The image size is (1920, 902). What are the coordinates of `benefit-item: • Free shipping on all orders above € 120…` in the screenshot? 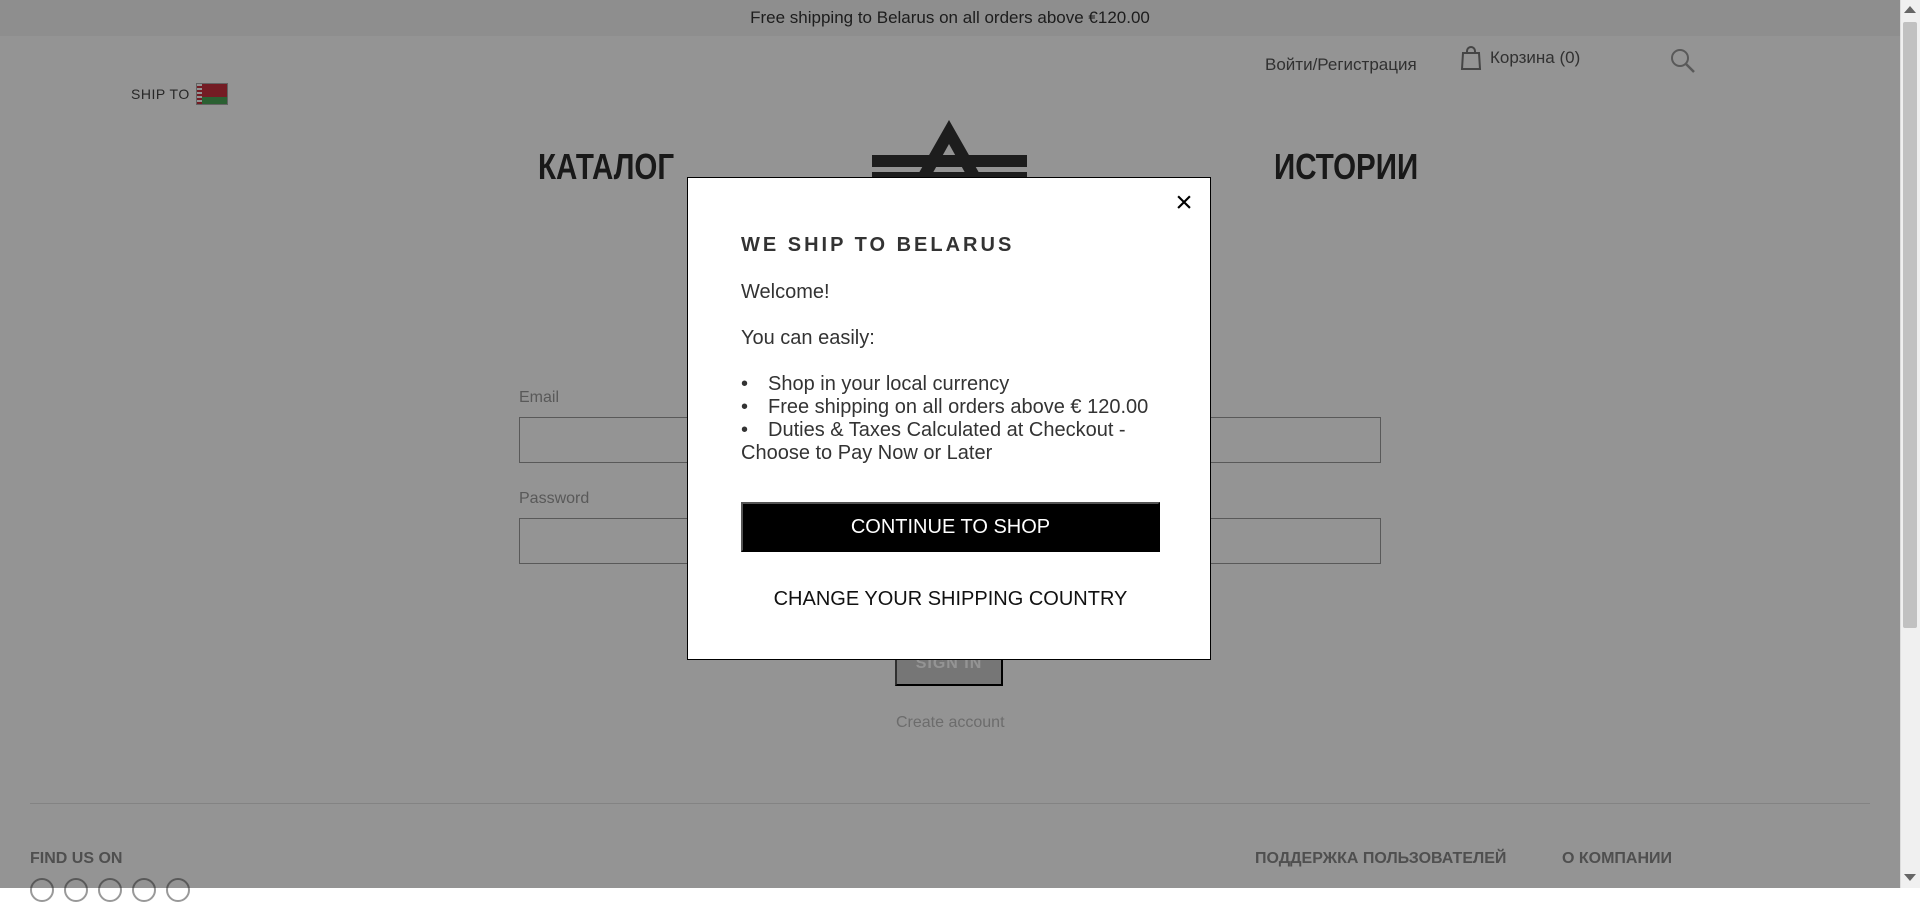 It's located at (945, 407).